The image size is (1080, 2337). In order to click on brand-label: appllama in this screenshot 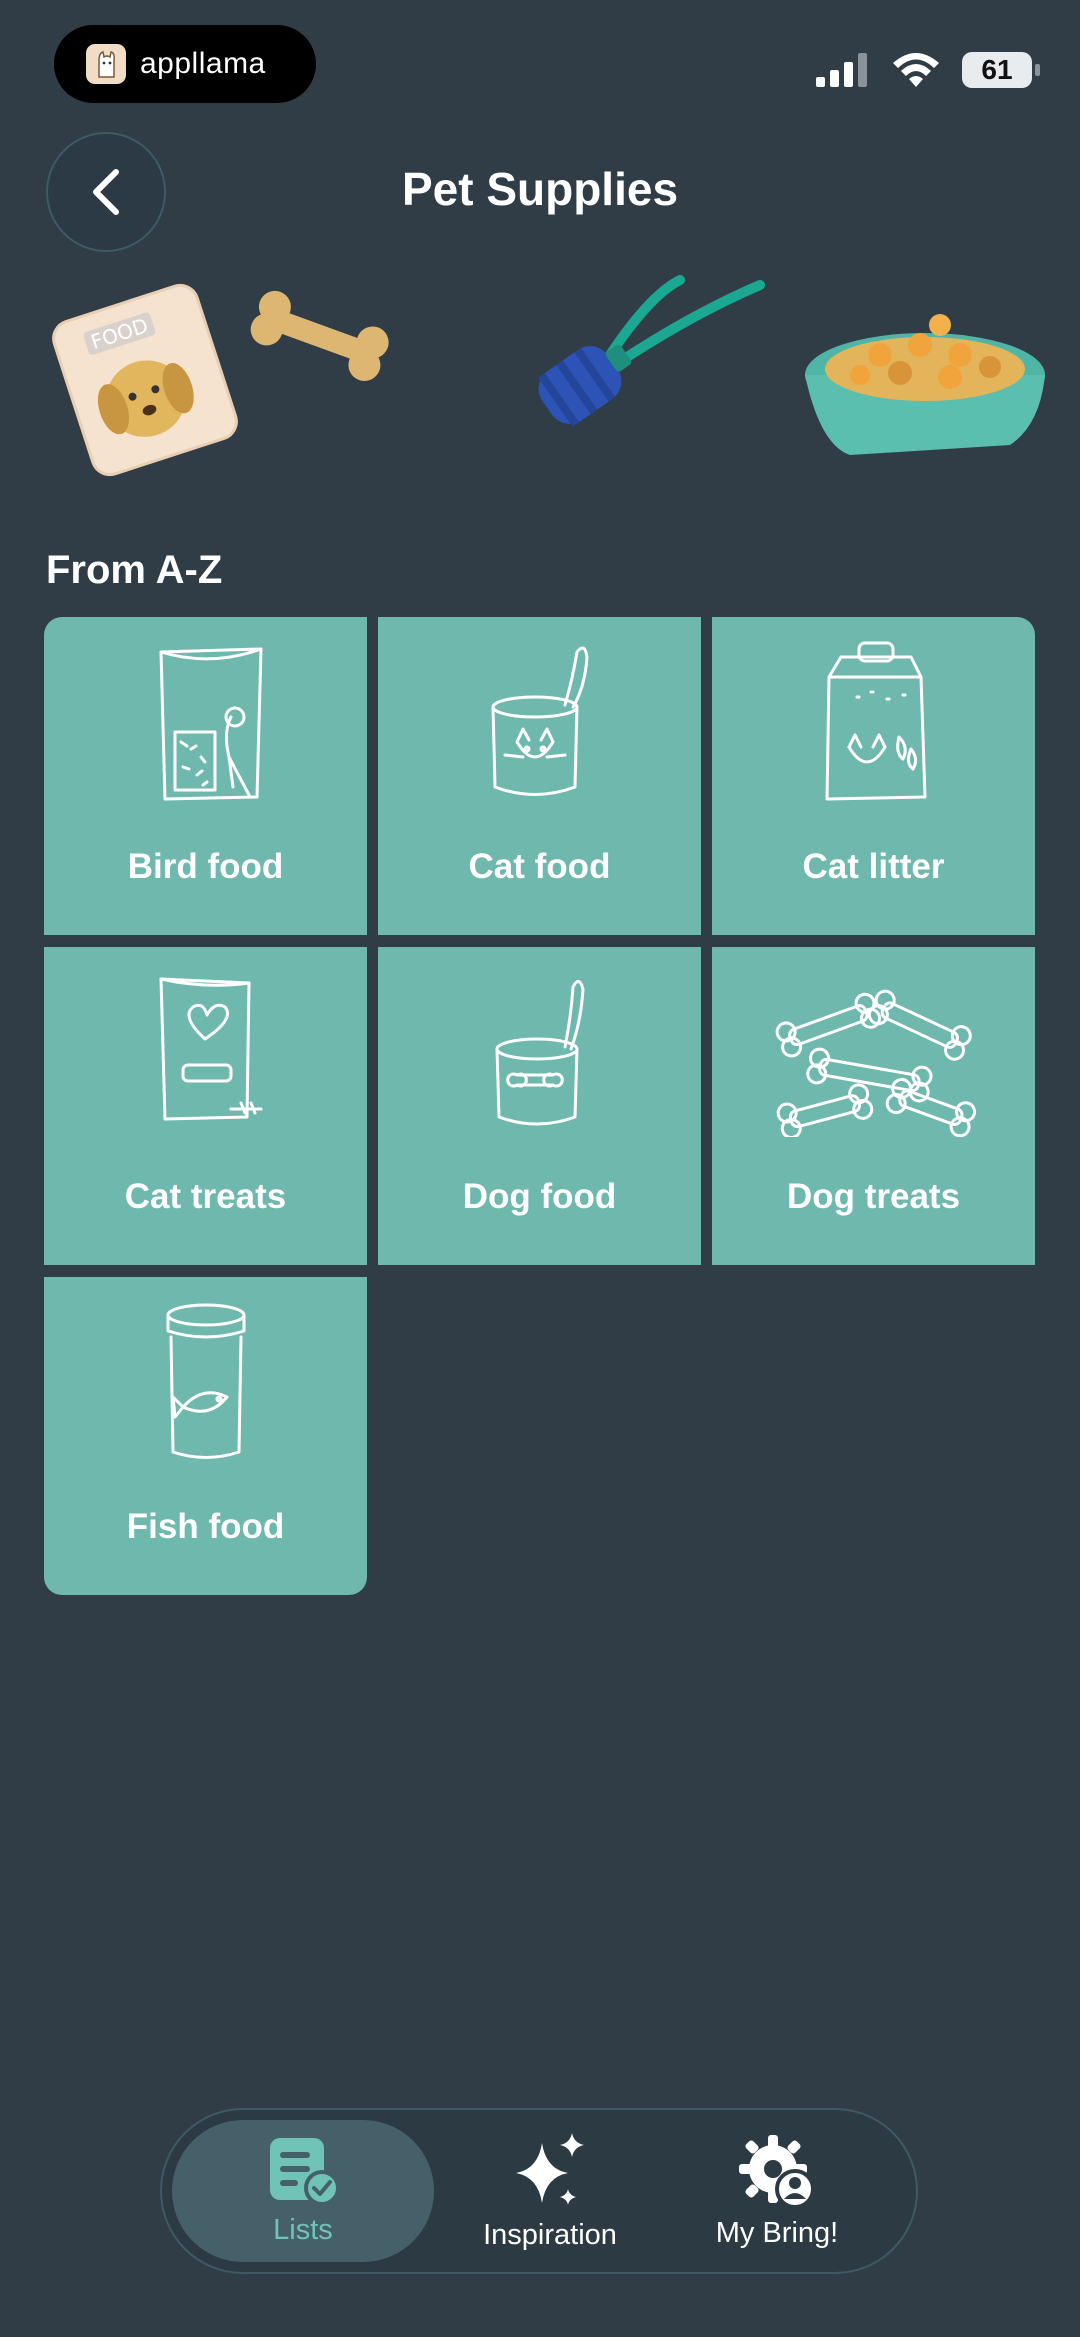, I will do `click(203, 63)`.